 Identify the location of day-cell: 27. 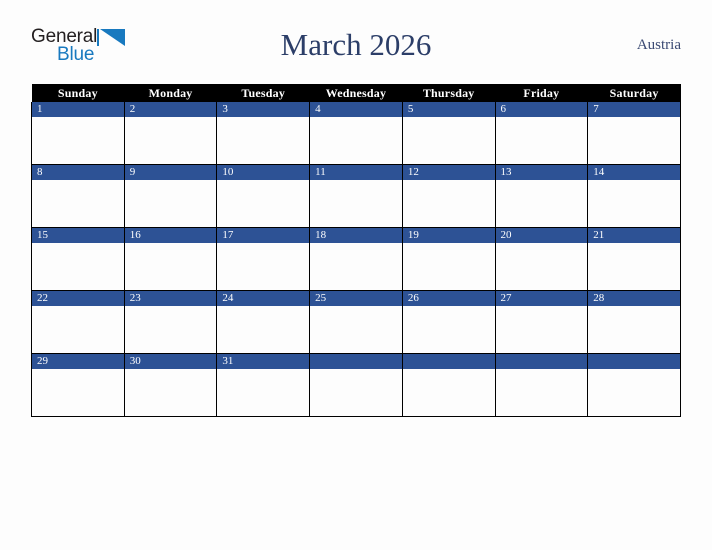
(541, 322).